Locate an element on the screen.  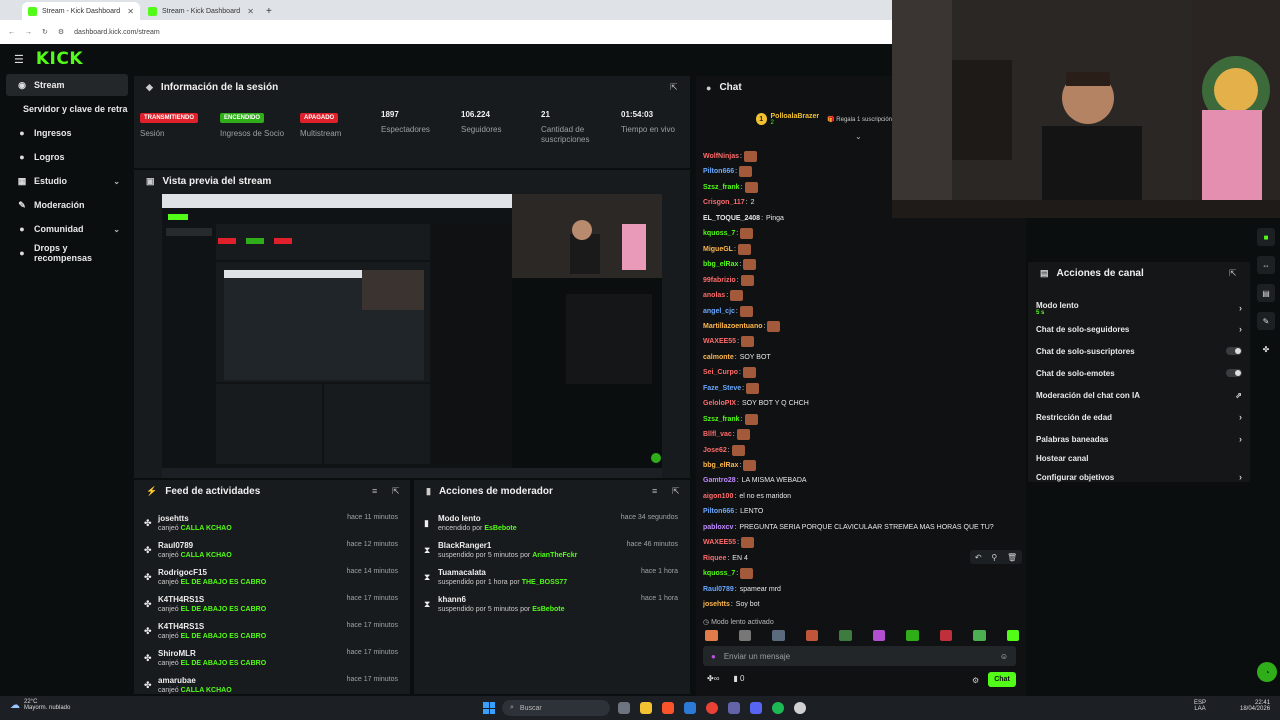
back-icon: ← is located at coordinates (11, 32).